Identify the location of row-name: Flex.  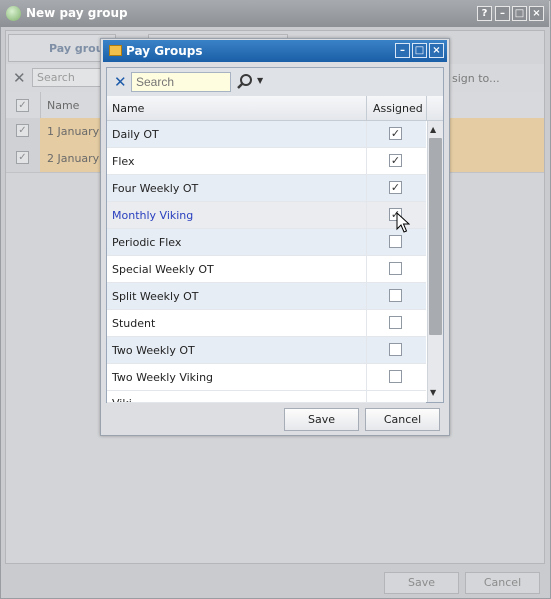
(123, 161).